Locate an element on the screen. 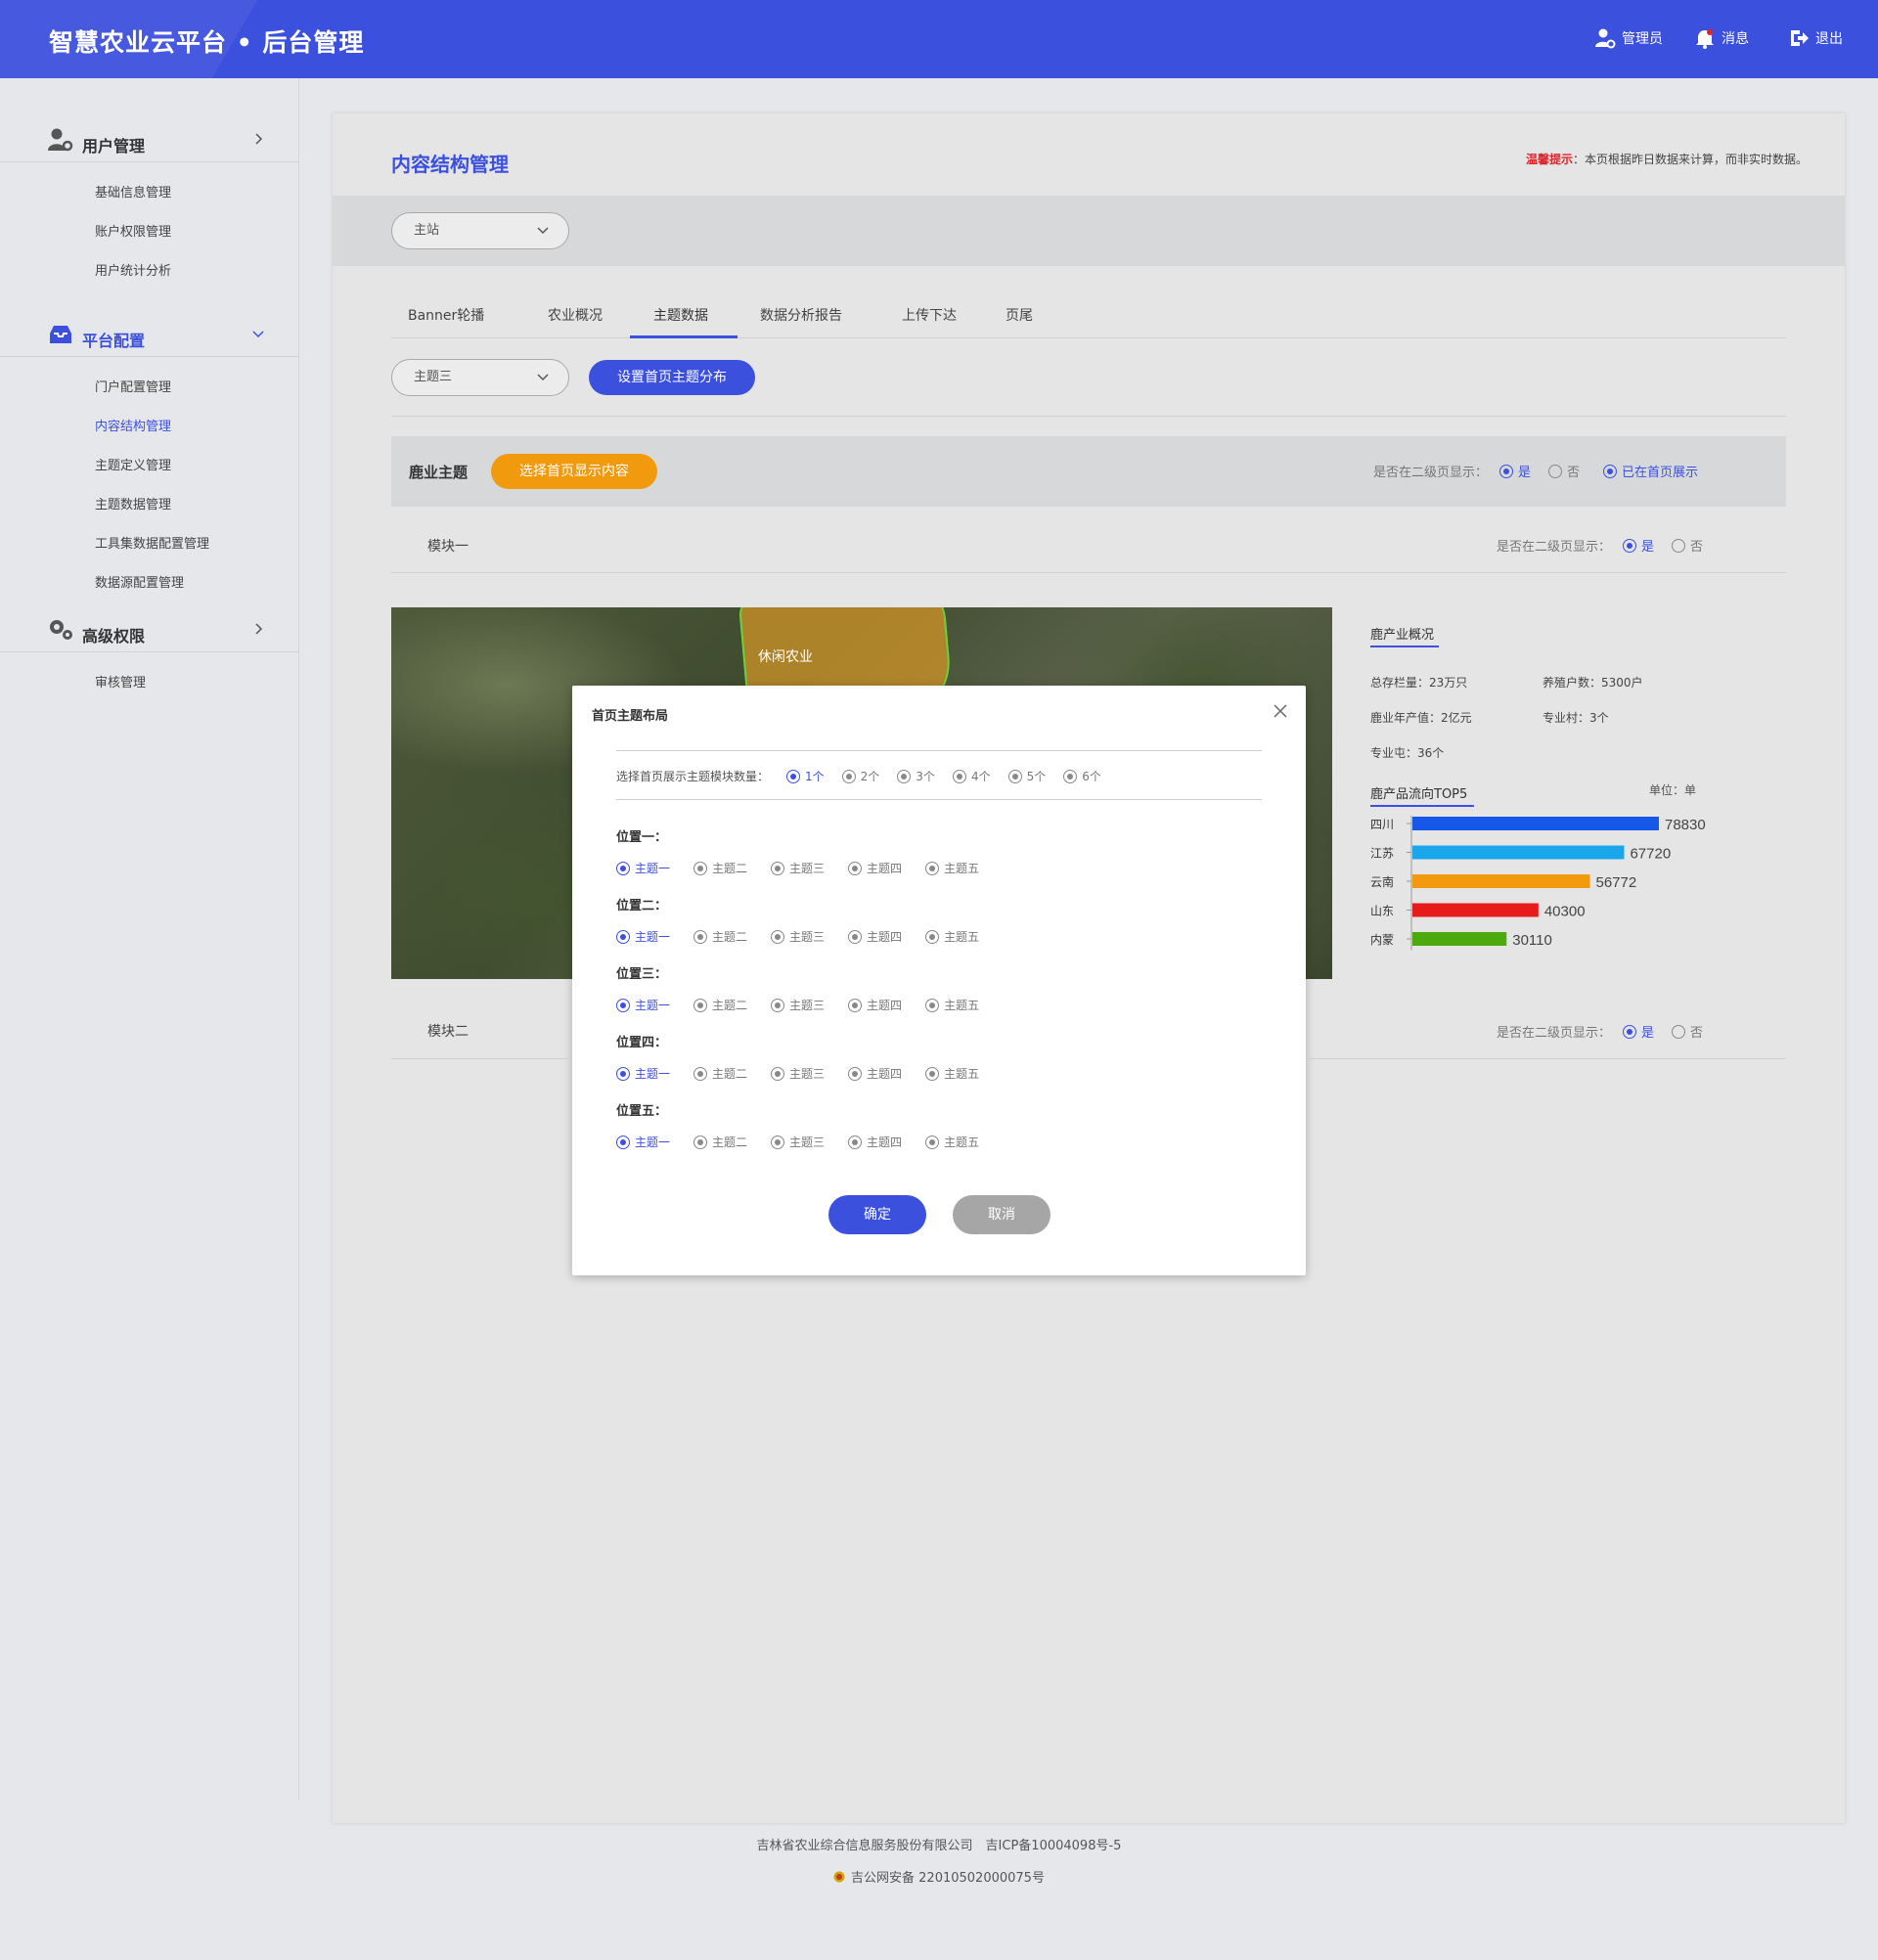 This screenshot has height=1960, width=1878. theme-name: 鹿业主题 is located at coordinates (439, 472).